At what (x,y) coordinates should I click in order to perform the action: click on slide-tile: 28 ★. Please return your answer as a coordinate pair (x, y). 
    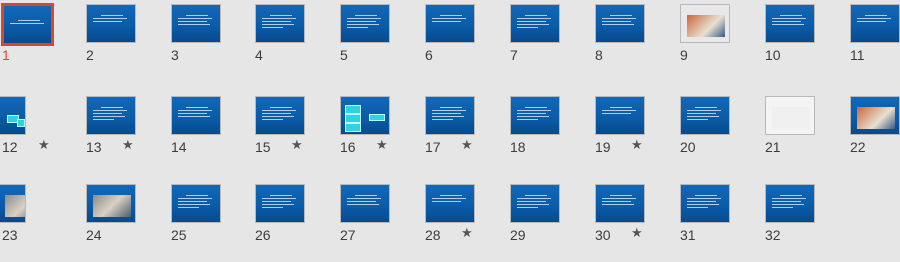
    Looking at the image, I should click on (467, 221).